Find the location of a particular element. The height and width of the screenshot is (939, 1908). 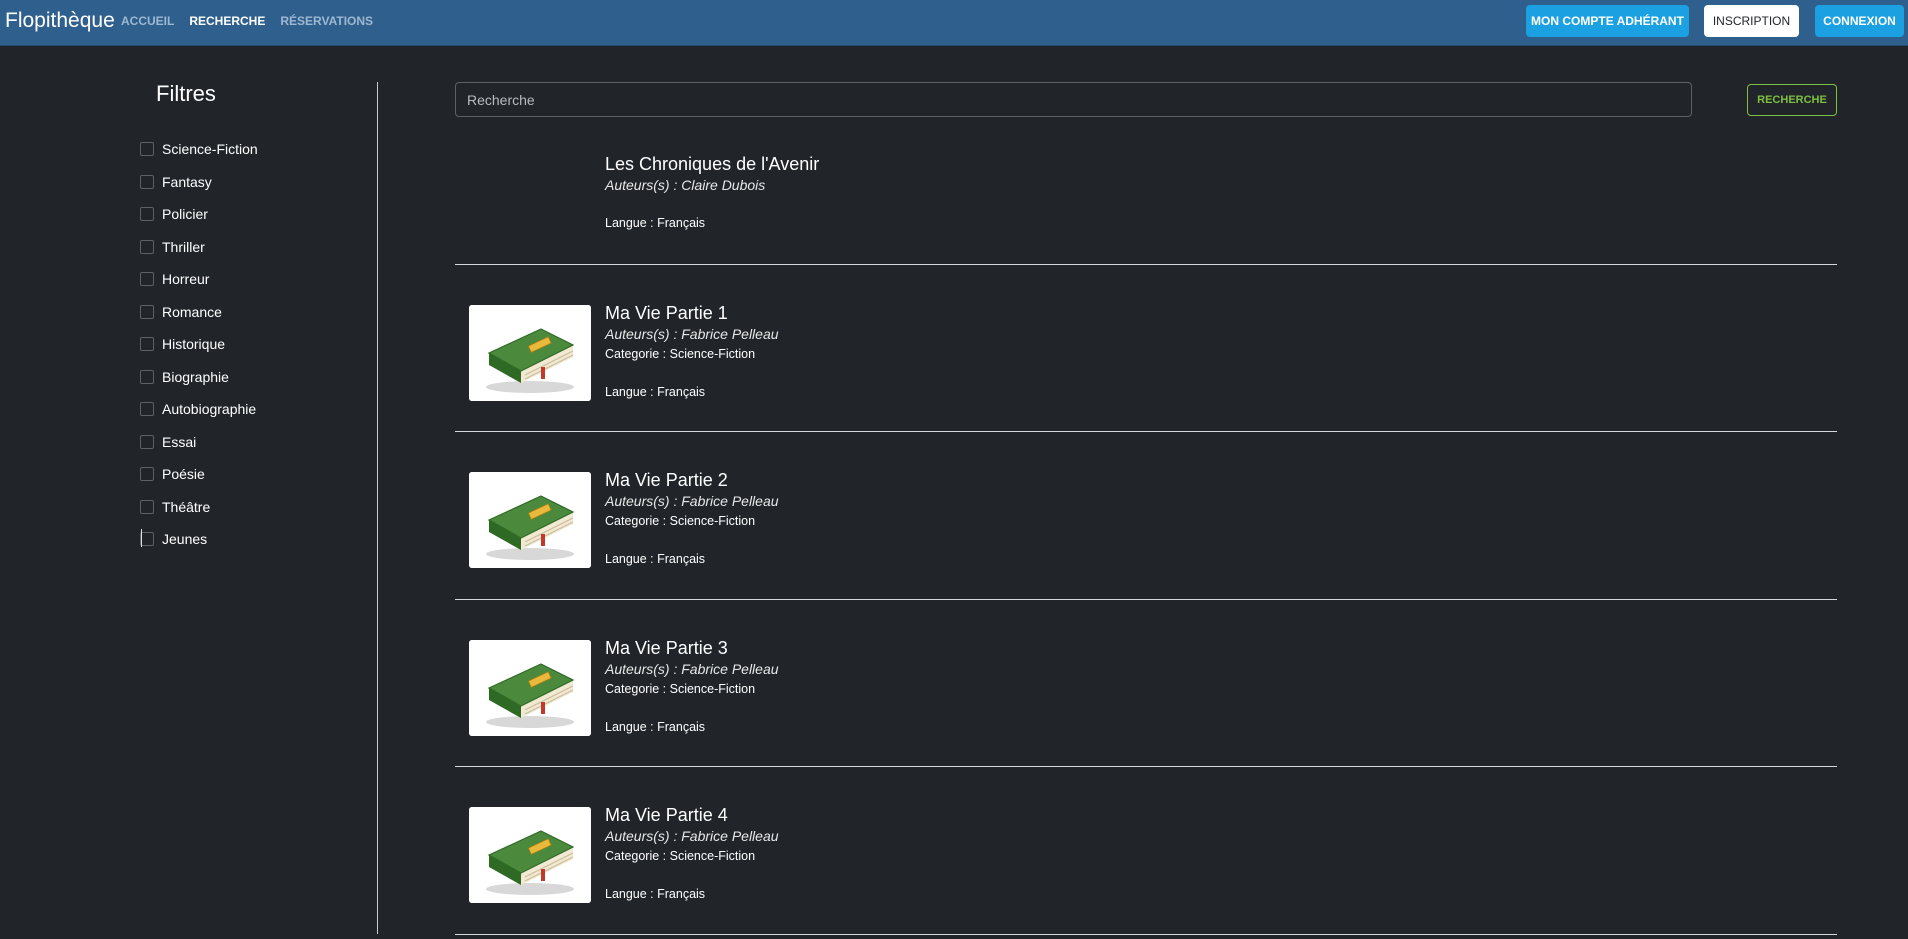

filter-item: Policier is located at coordinates (199, 214).